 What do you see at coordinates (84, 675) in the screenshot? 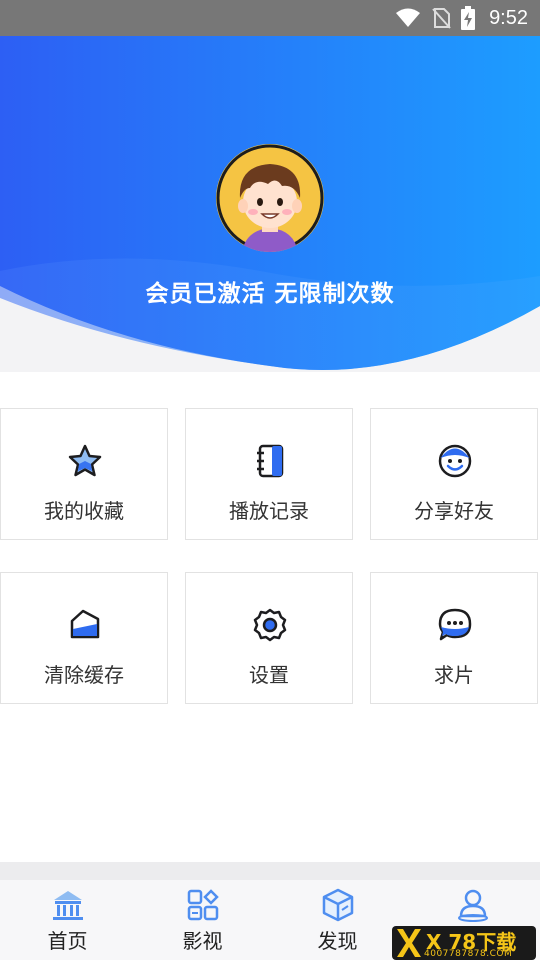
I see `menu-label: 清除缓存` at bounding box center [84, 675].